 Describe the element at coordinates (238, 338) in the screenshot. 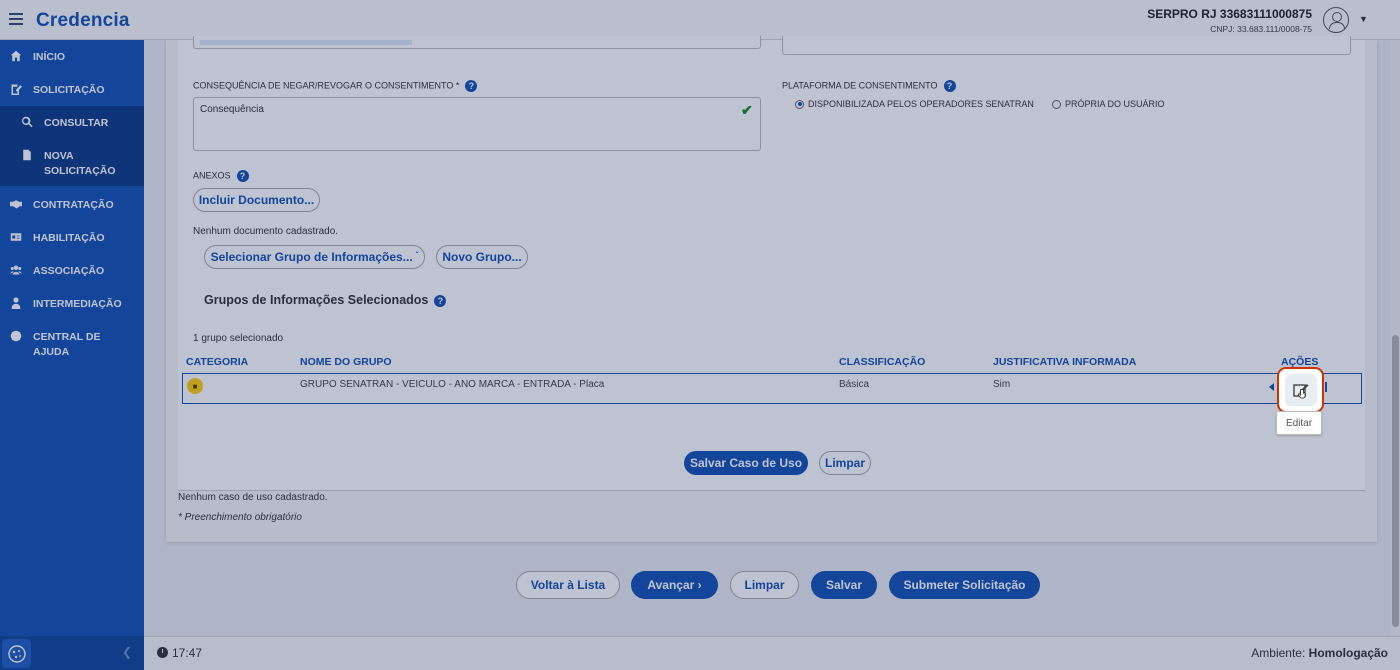

I see `grupos-count-text: 1 grupo selecionado` at that location.